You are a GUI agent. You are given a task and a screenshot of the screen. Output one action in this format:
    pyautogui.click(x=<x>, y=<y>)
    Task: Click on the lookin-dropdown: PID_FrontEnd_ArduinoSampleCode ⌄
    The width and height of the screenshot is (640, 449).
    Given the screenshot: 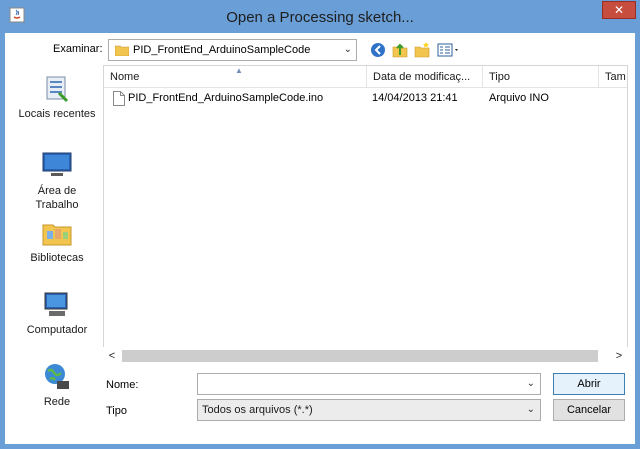 What is the action you would take?
    pyautogui.click(x=232, y=50)
    